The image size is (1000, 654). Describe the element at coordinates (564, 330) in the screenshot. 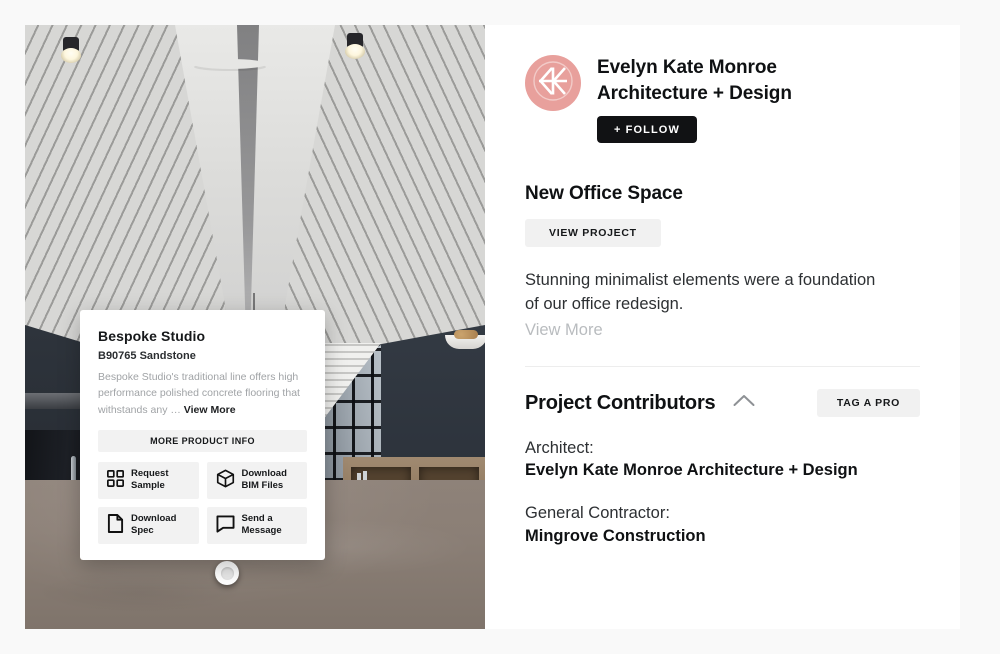

I see `project-view-more-link: View More` at that location.